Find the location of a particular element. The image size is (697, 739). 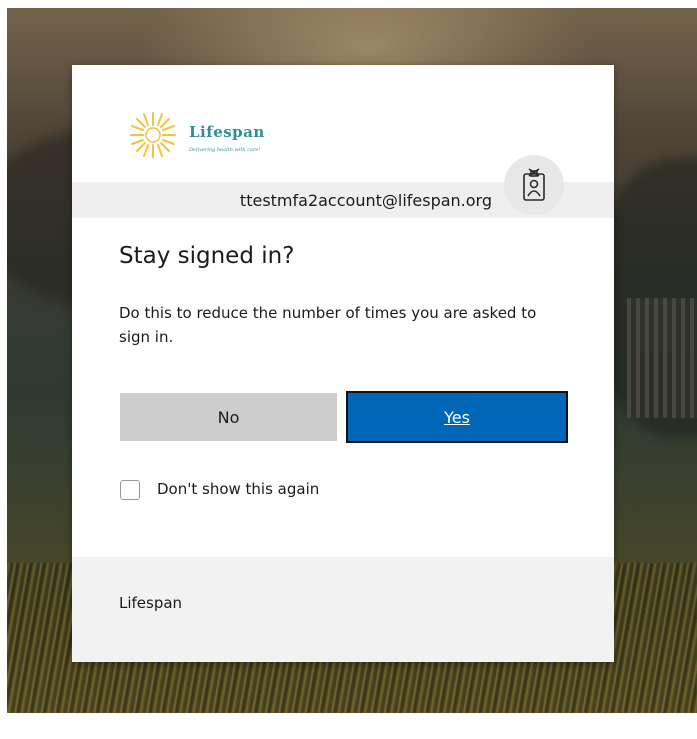

yes-button: Yes is located at coordinates (457, 417).